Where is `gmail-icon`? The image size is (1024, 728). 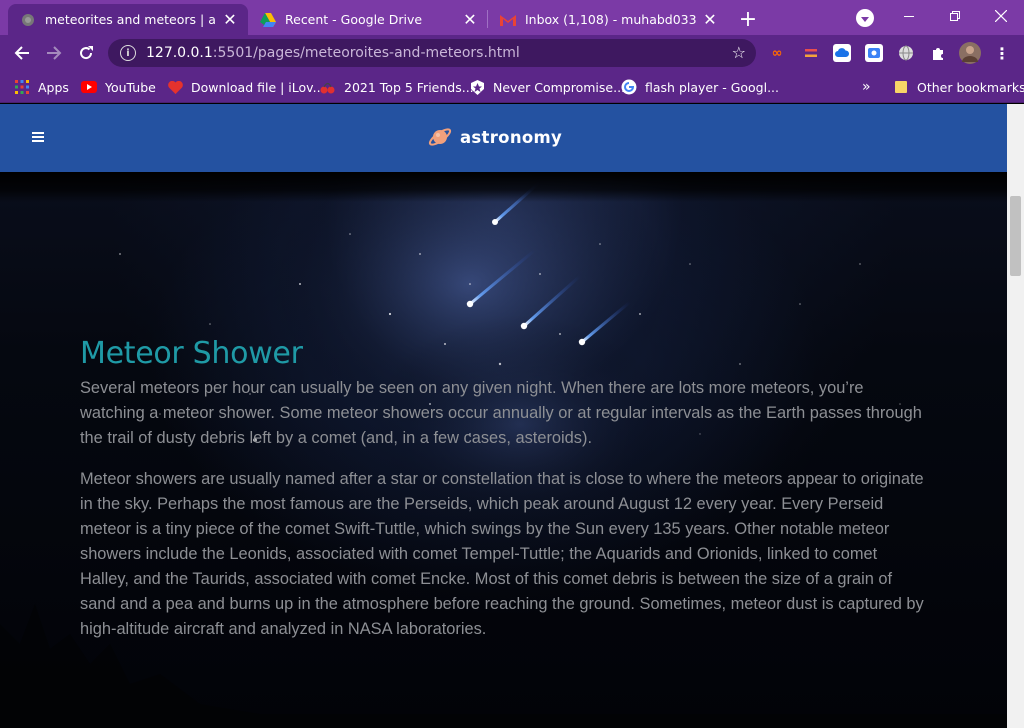
gmail-icon is located at coordinates (508, 20).